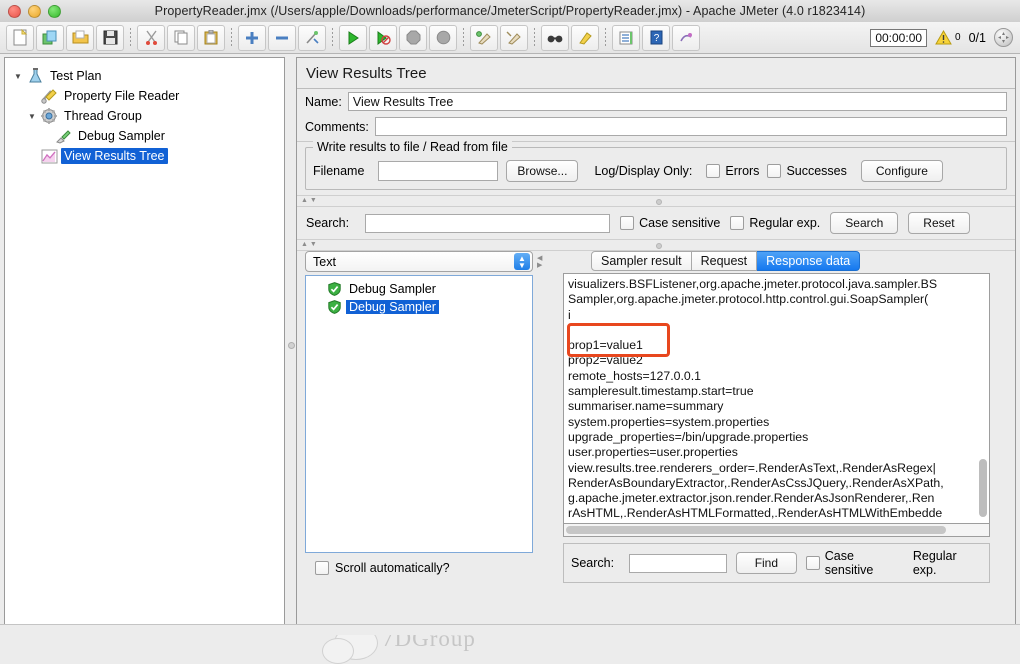 The image size is (1020, 664). What do you see at coordinates (756, 530) in the screenshot?
I see `scrollbar-thumb` at bounding box center [756, 530].